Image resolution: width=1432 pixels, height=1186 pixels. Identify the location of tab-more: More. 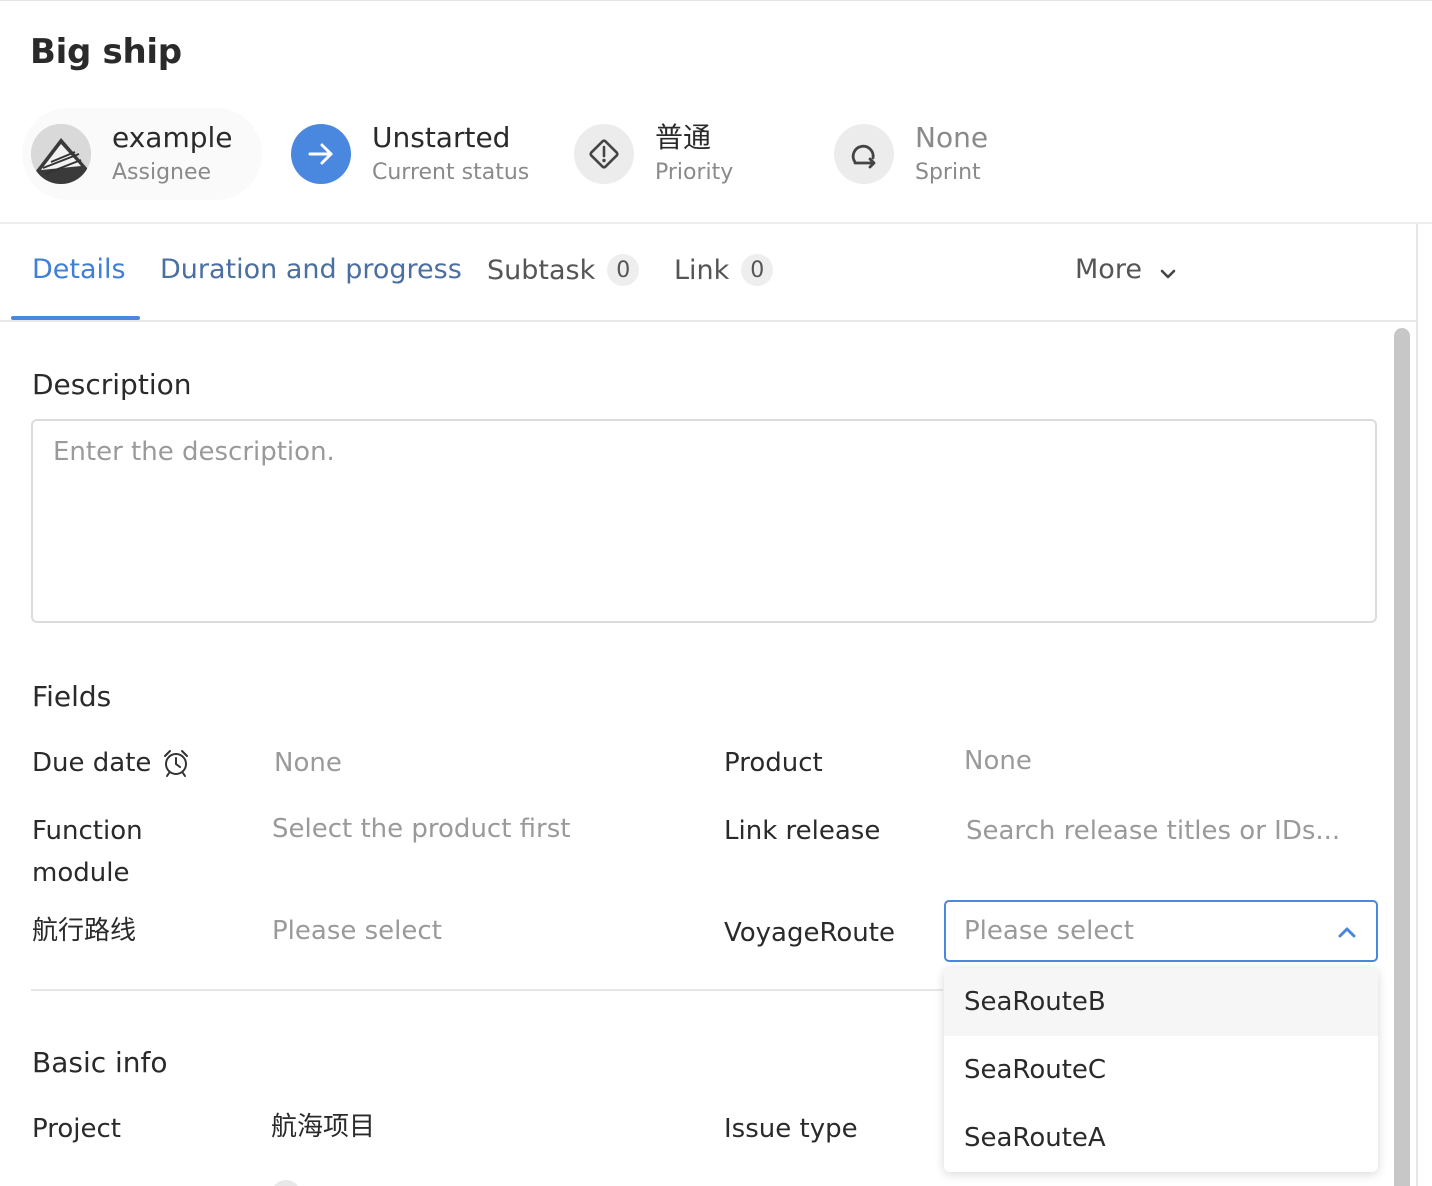
(1126, 269).